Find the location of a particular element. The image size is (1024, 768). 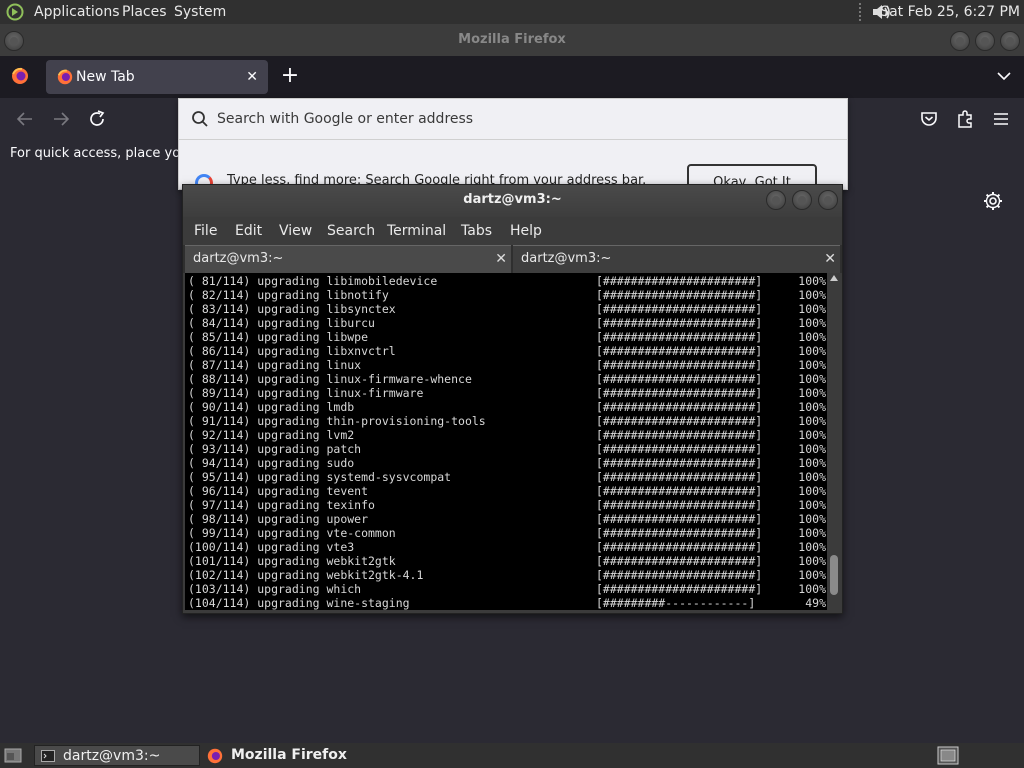

menu-terminal: Terminal is located at coordinates (416, 231).